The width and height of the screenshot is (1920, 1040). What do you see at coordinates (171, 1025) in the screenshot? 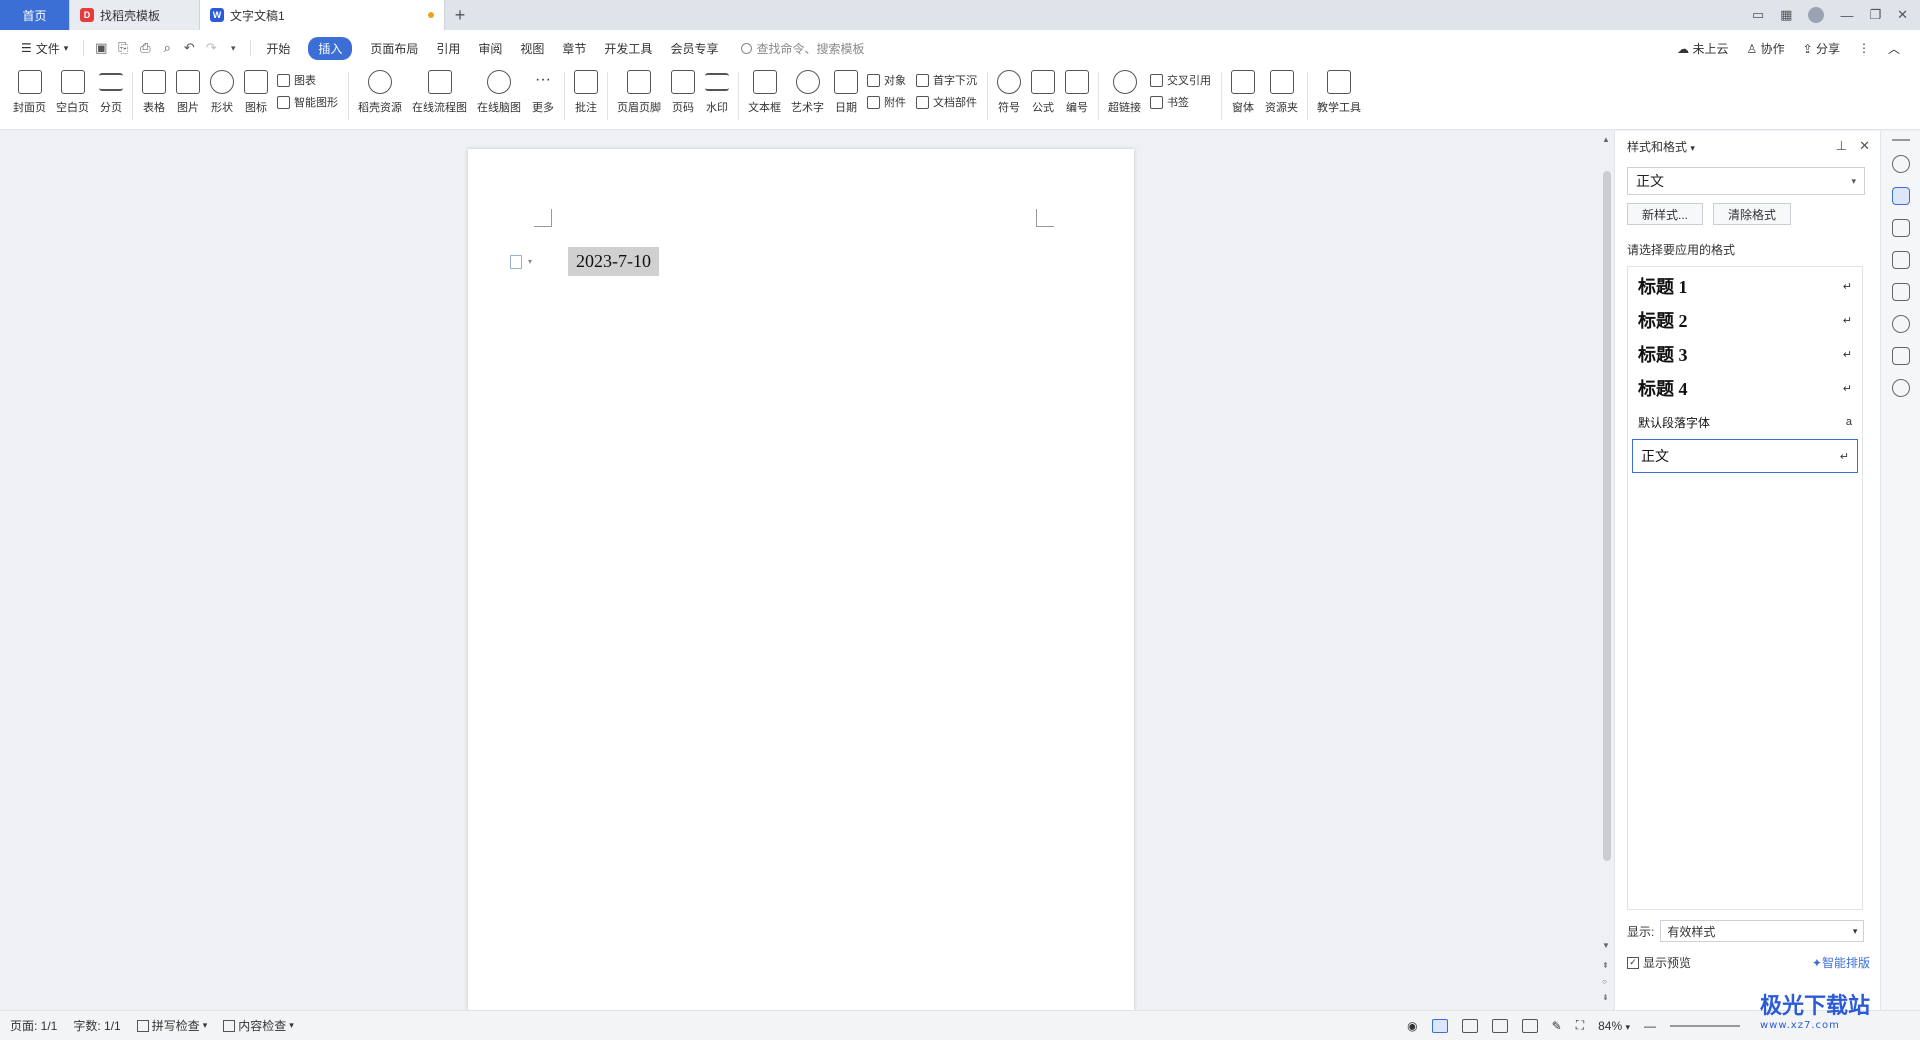
I see `spell-check-button: 拼写检查 ▾` at bounding box center [171, 1025].